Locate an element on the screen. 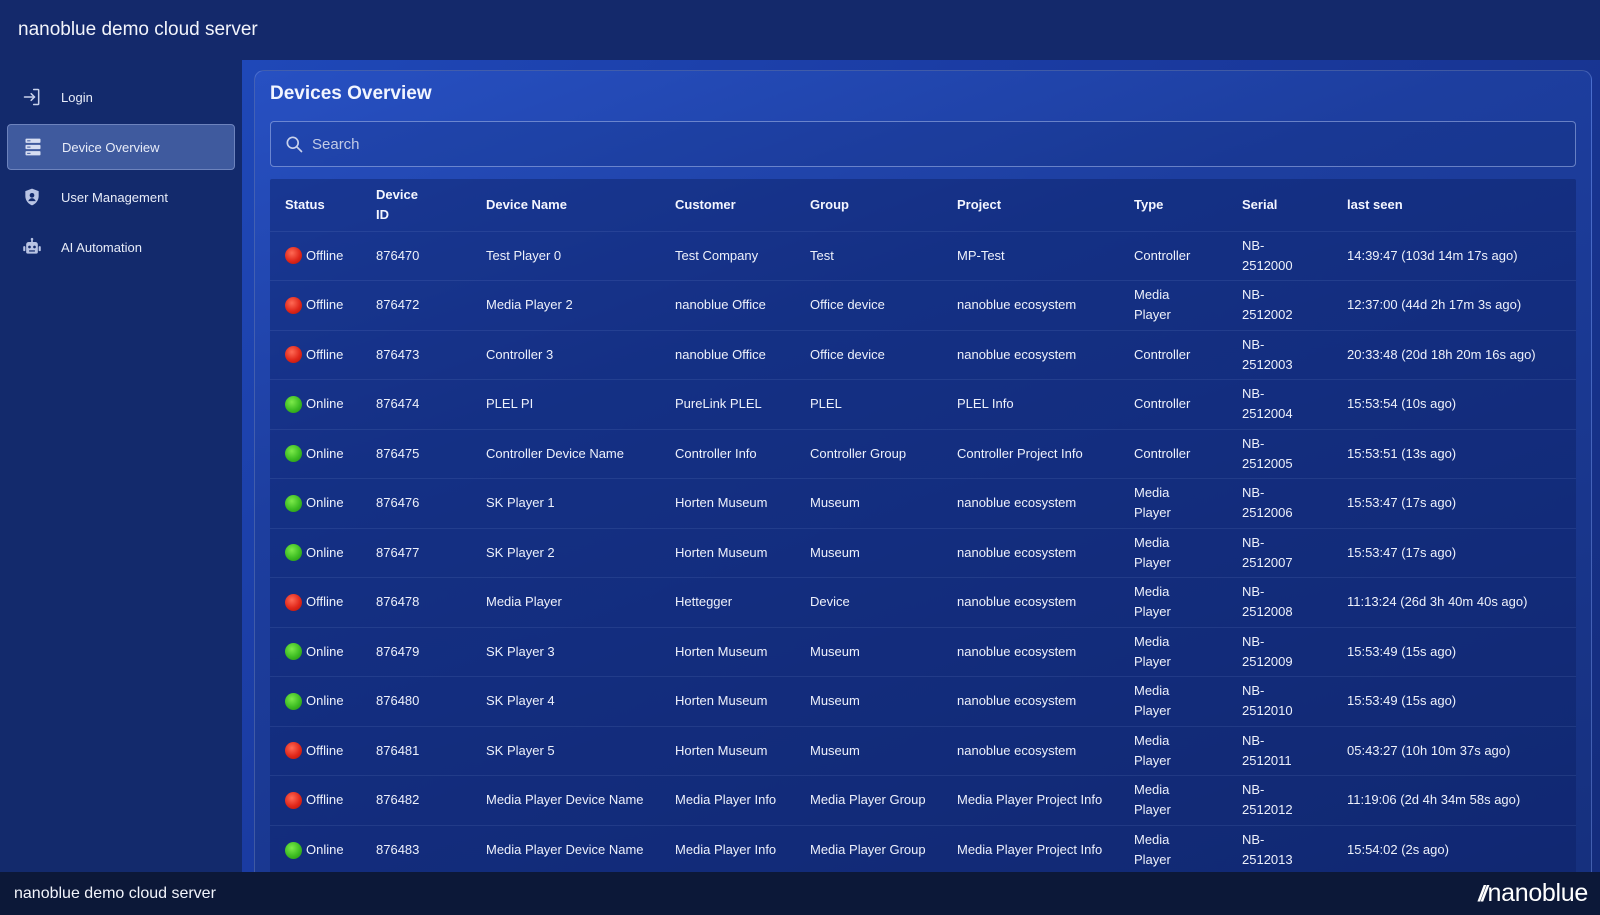  device-name-cell: Media Player 2 is located at coordinates (565, 305).